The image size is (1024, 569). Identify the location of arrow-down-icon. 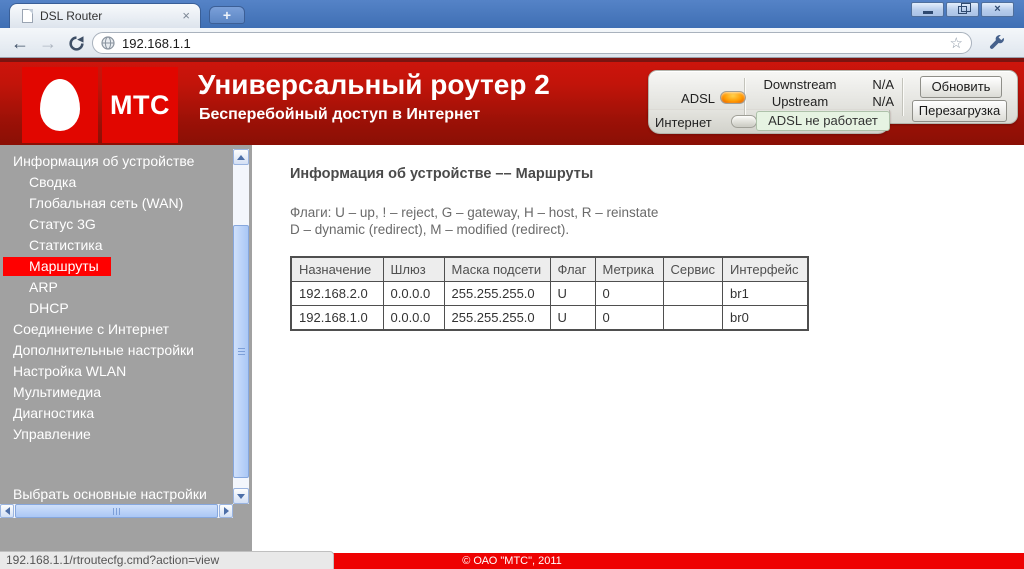
(241, 496).